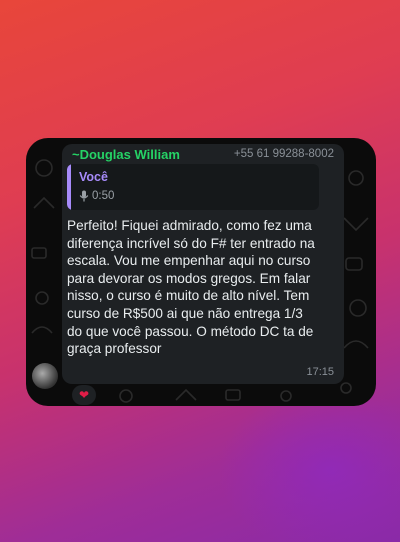 The image size is (400, 542). I want to click on microphone-icon, so click(84, 196).